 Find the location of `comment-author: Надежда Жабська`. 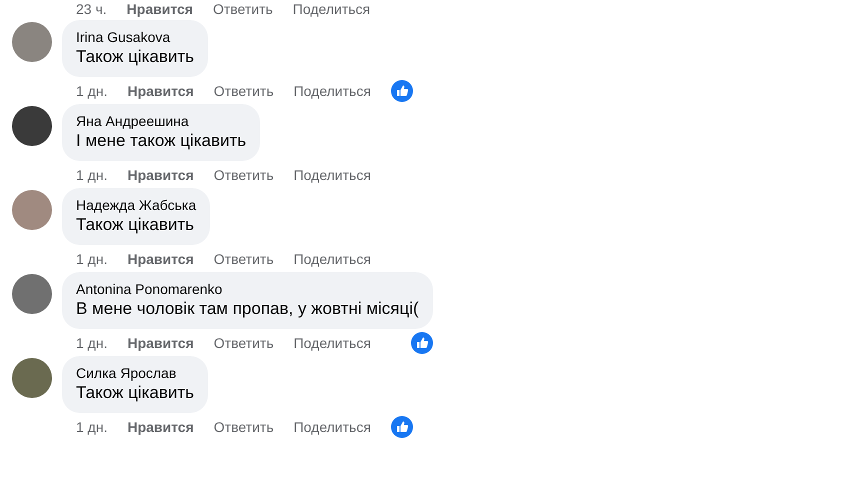

comment-author: Надежда Жабська is located at coordinates (136, 205).